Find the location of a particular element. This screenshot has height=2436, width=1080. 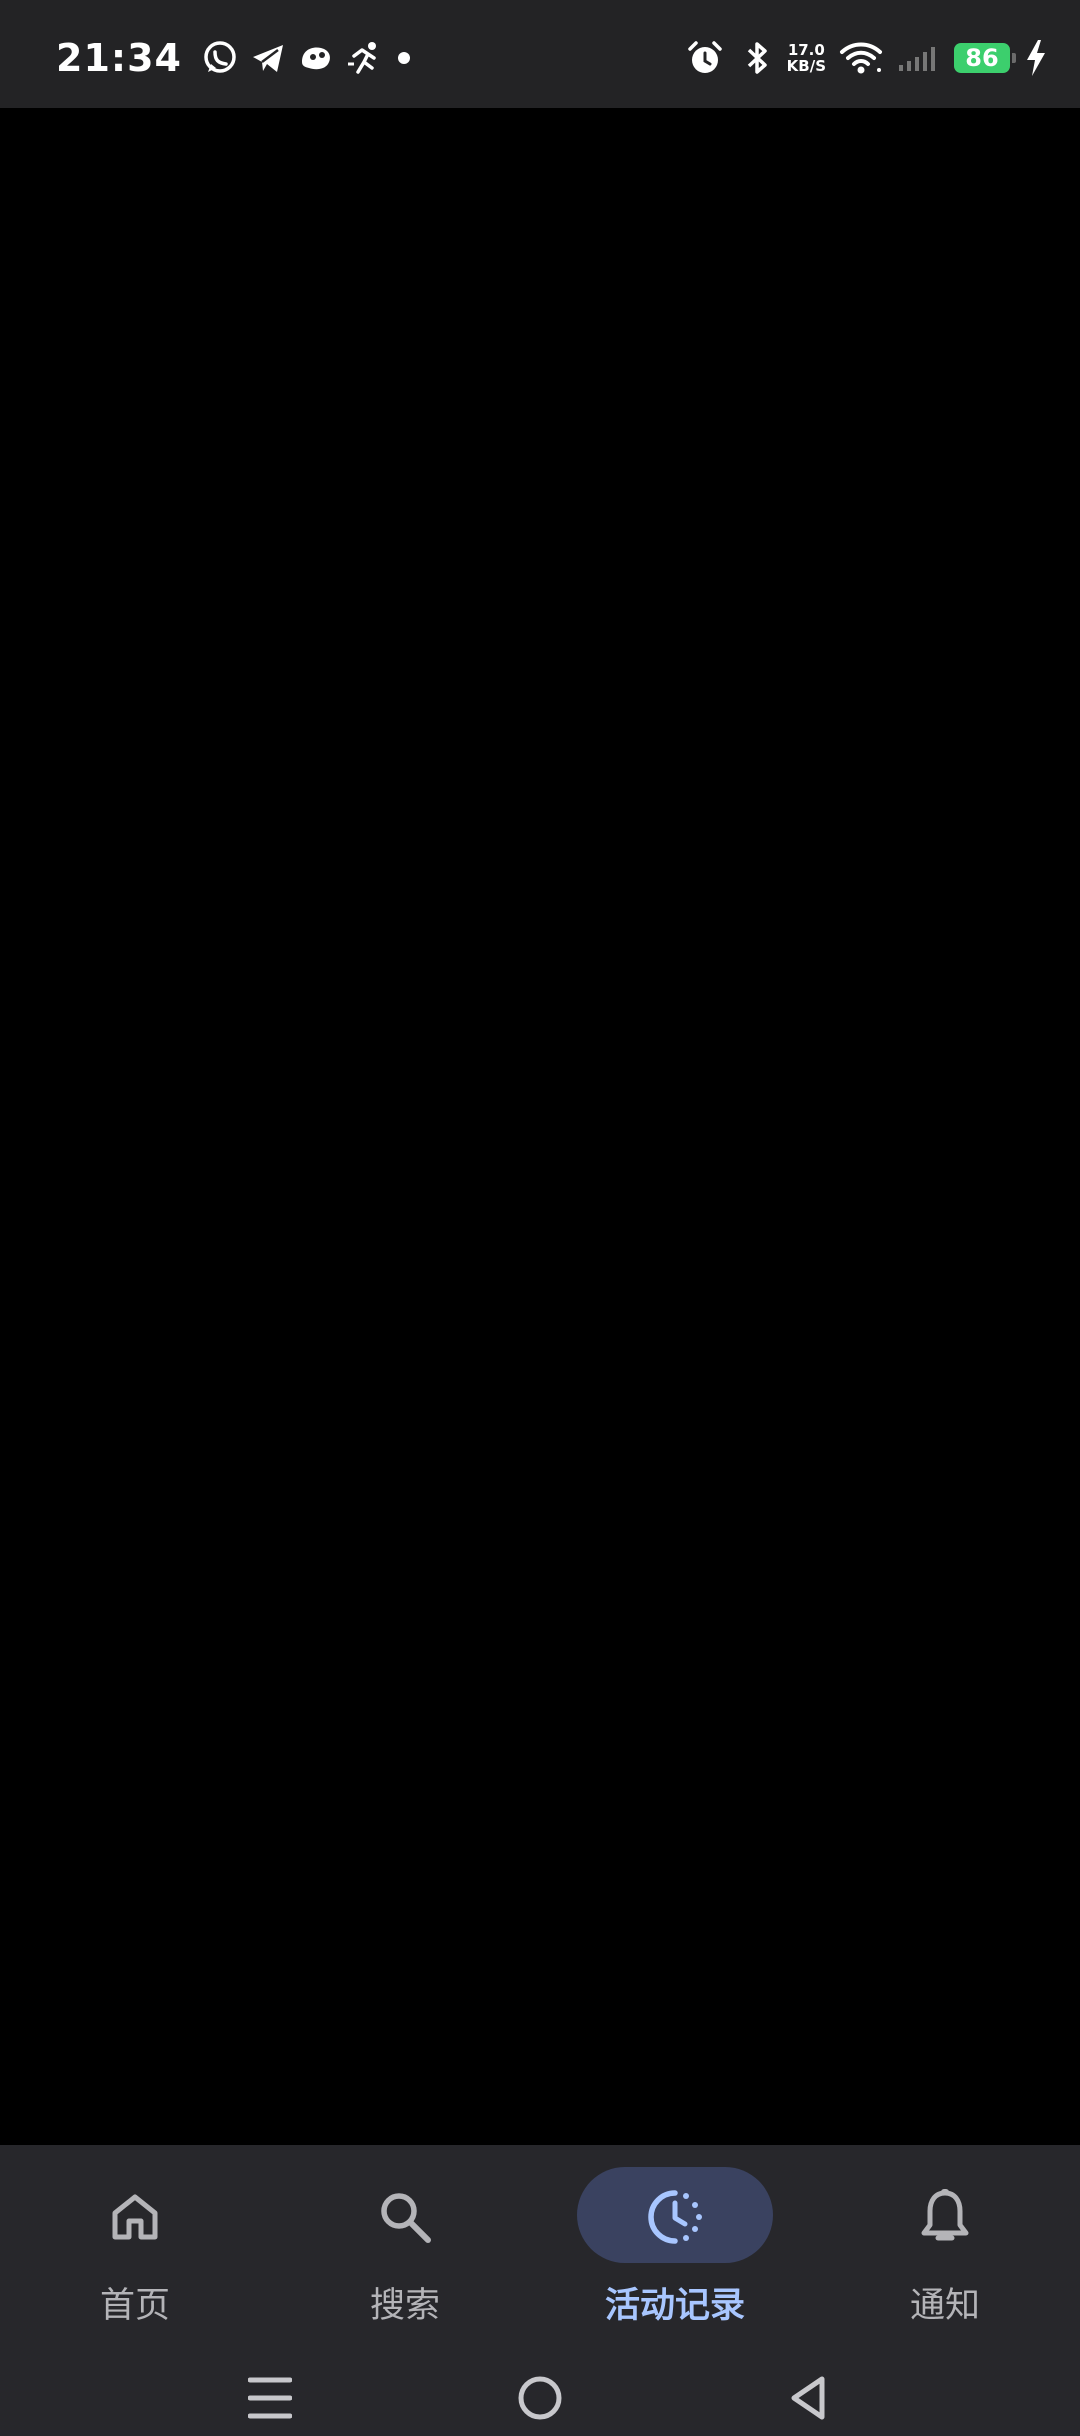

alarm-icon is located at coordinates (705, 58).